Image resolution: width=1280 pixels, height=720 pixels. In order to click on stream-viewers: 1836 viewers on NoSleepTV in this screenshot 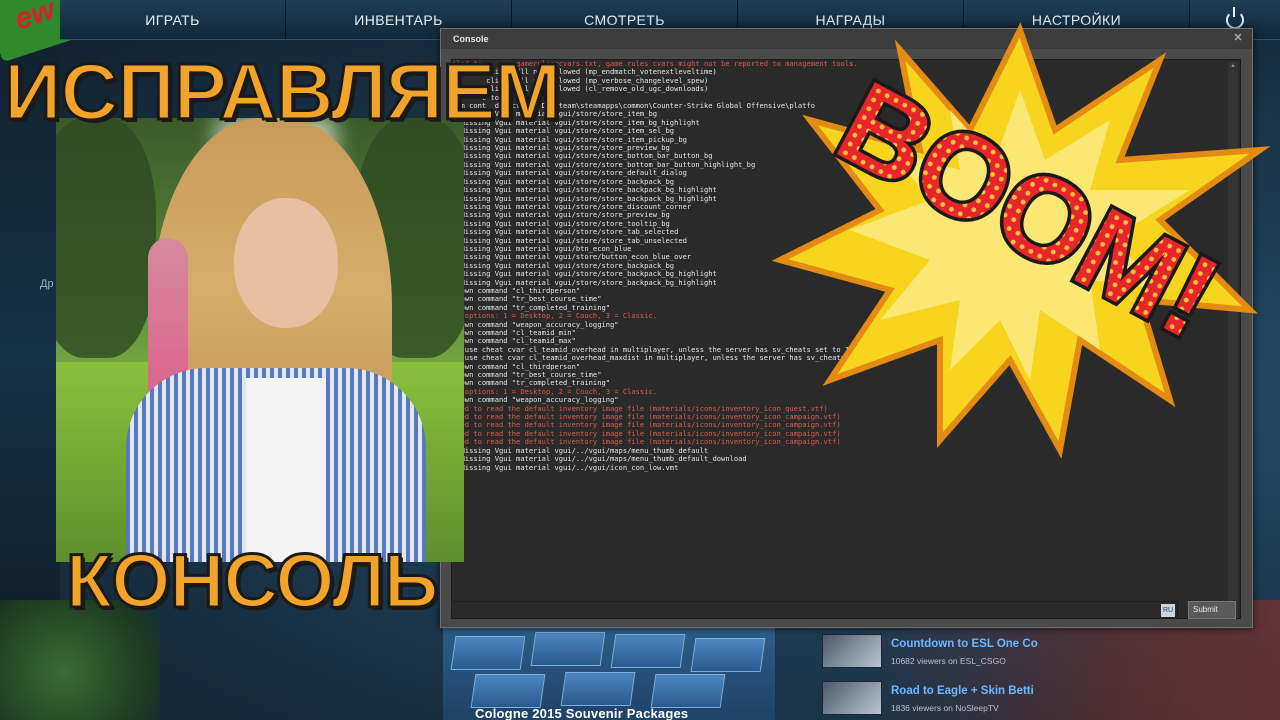, I will do `click(945, 708)`.